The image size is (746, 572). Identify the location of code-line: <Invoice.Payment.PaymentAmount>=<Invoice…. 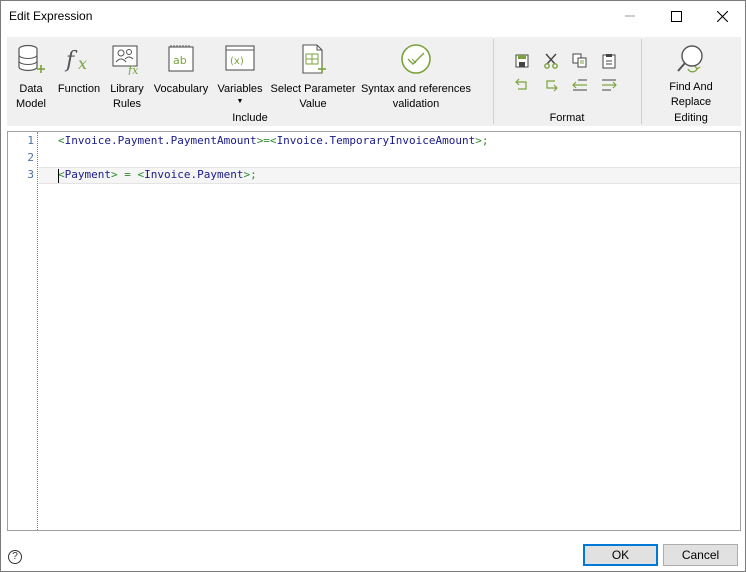
(273, 140).